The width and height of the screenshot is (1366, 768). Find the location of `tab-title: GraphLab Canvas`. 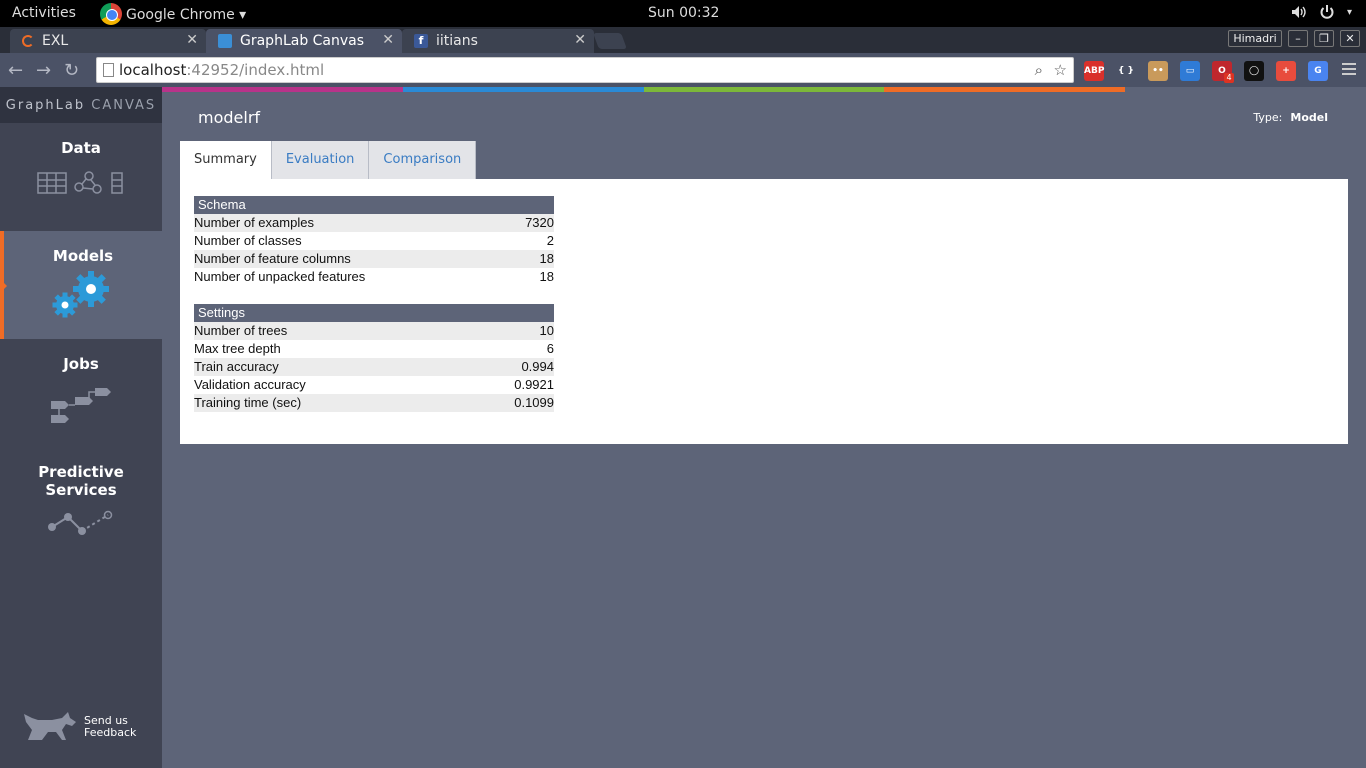

tab-title: GraphLab Canvas is located at coordinates (302, 41).